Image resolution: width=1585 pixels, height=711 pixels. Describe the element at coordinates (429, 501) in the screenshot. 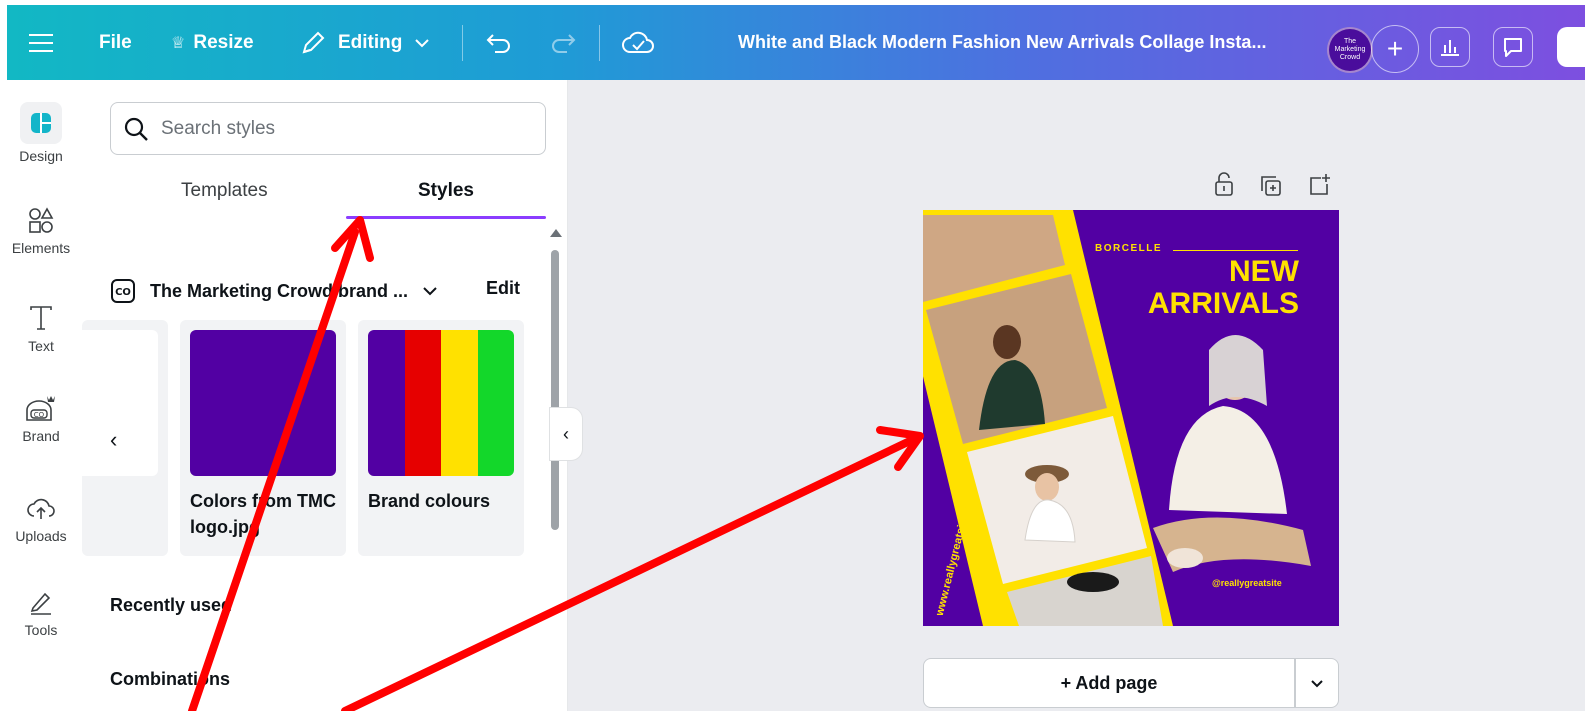

I see `card-label: Brand colours` at that location.